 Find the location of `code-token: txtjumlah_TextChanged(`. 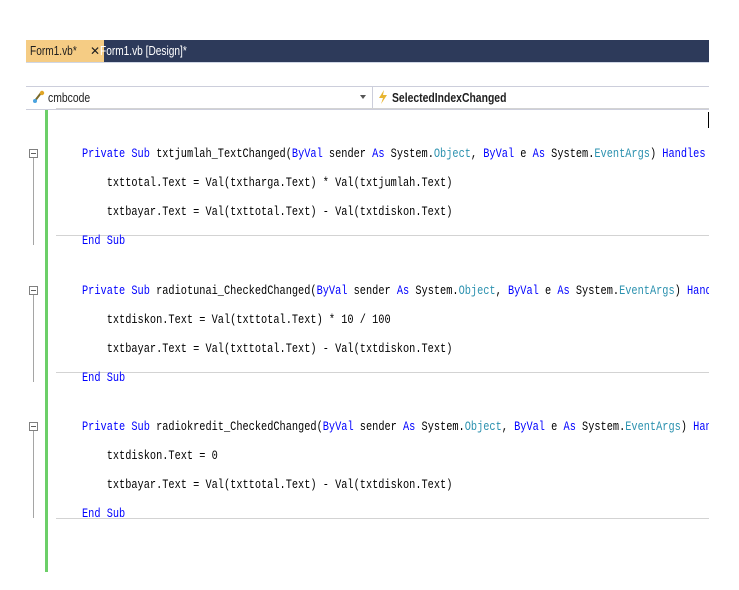

code-token: txtjumlah_TextChanged( is located at coordinates (220, 153).